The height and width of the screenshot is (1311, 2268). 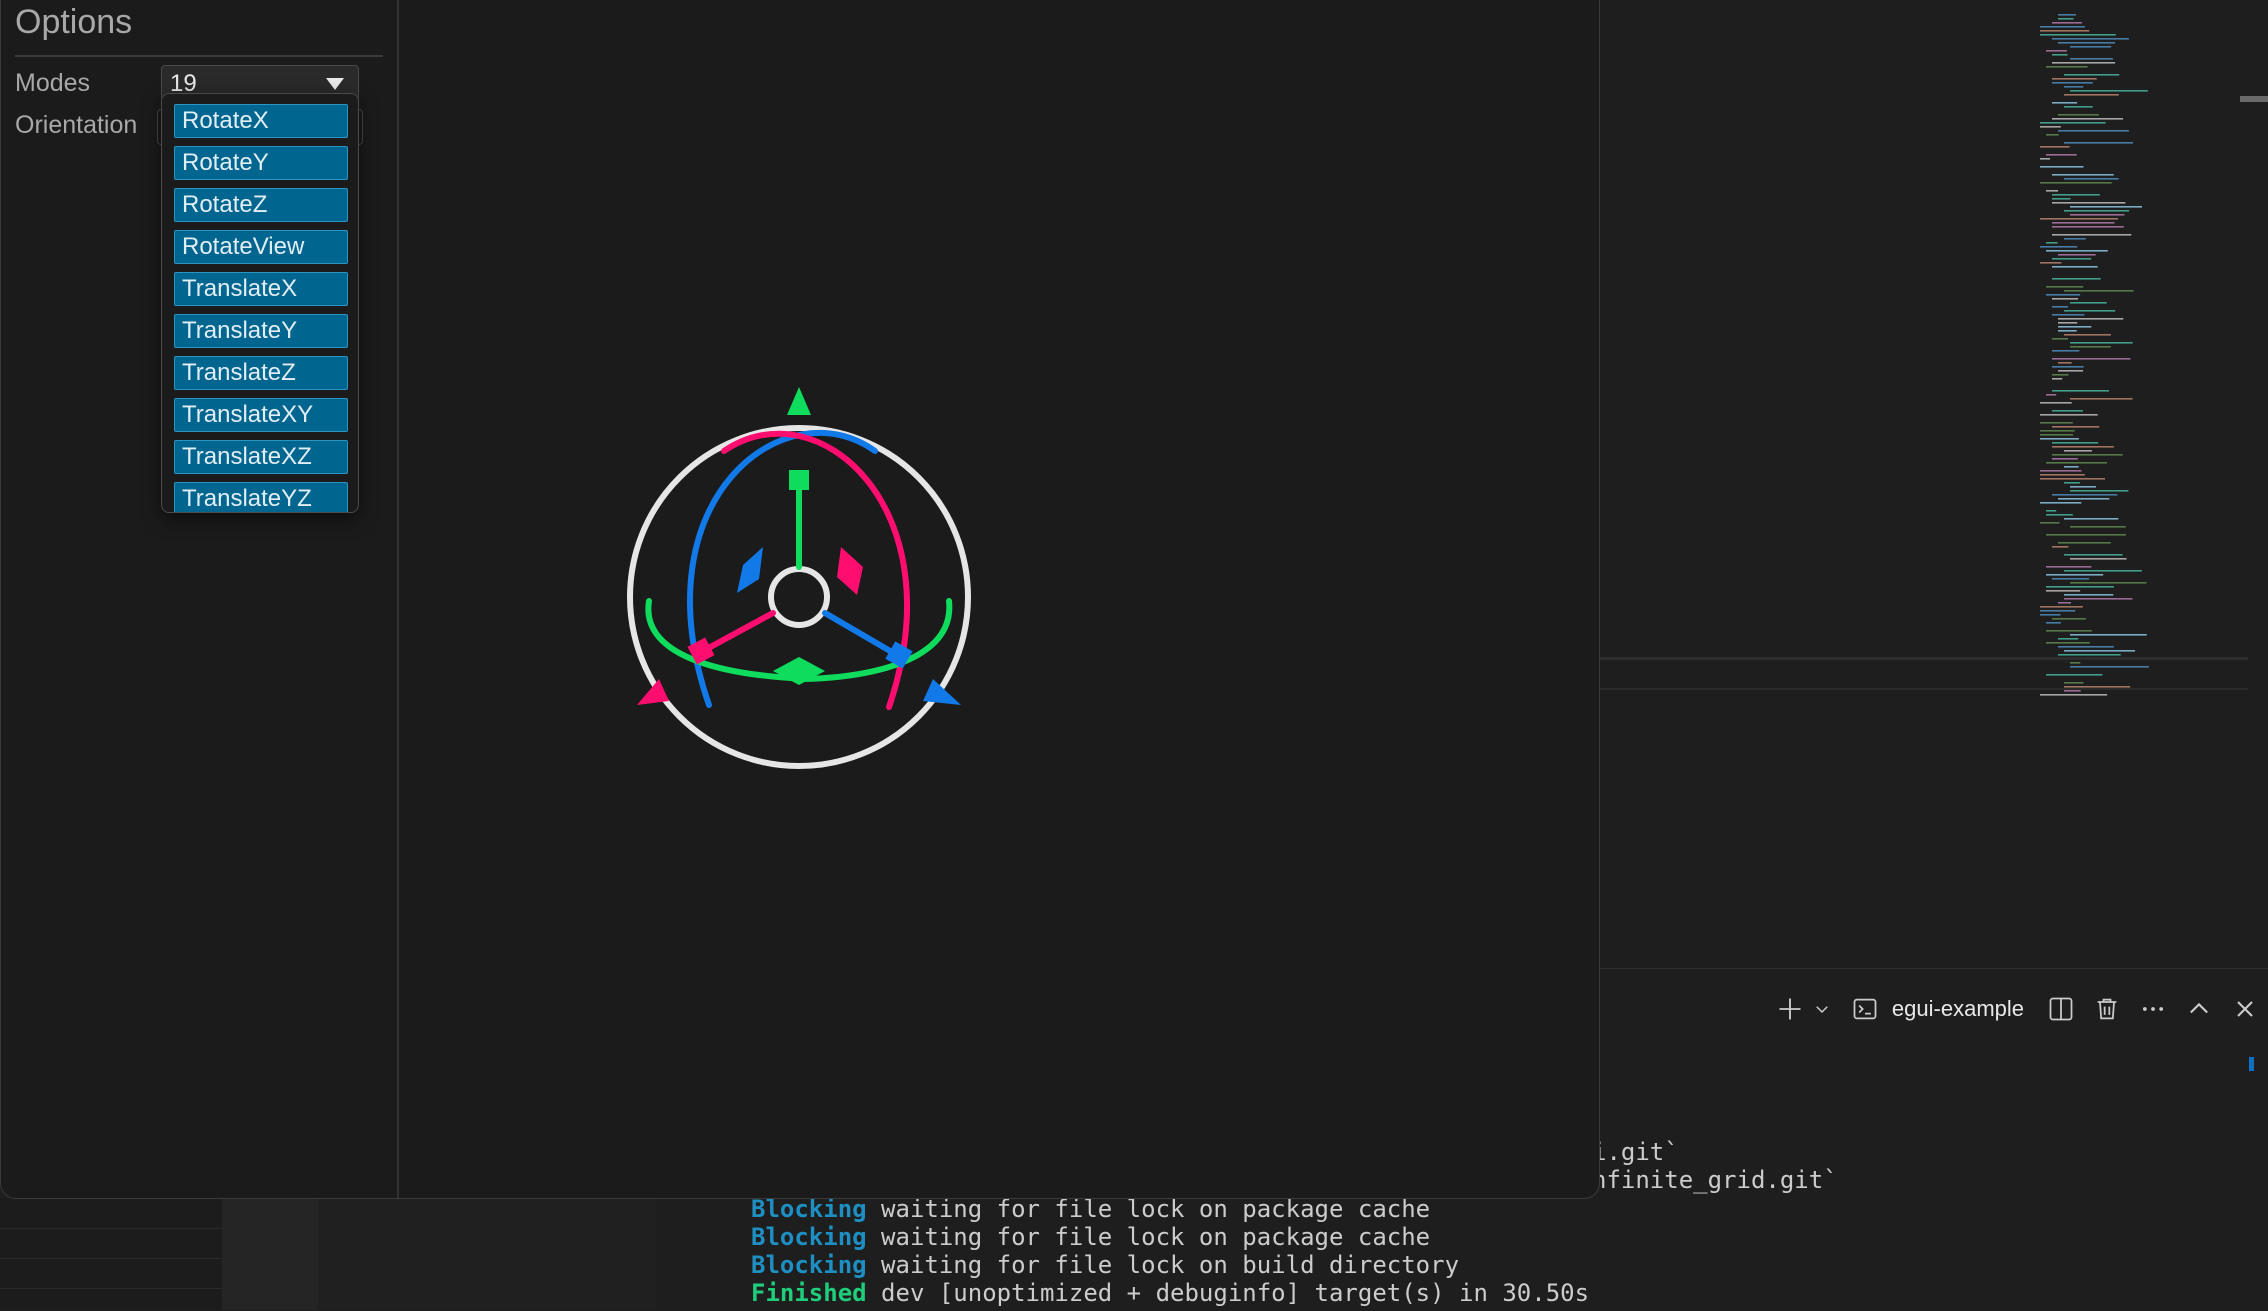 What do you see at coordinates (2153, 1009) in the screenshot?
I see `more-icon` at bounding box center [2153, 1009].